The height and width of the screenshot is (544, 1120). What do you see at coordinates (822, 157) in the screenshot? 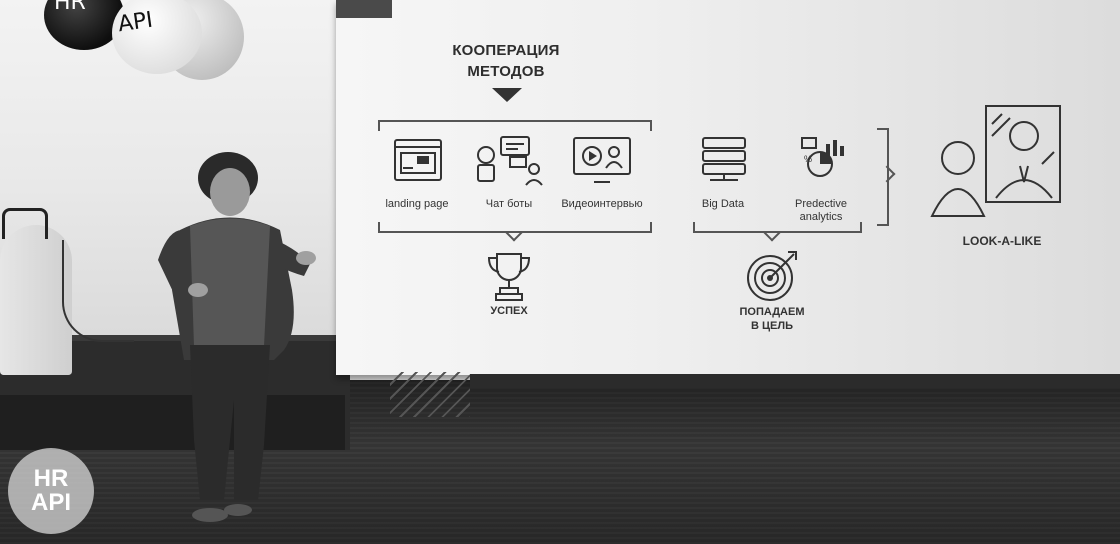
I see `predictive-analytics-icon: %` at bounding box center [822, 157].